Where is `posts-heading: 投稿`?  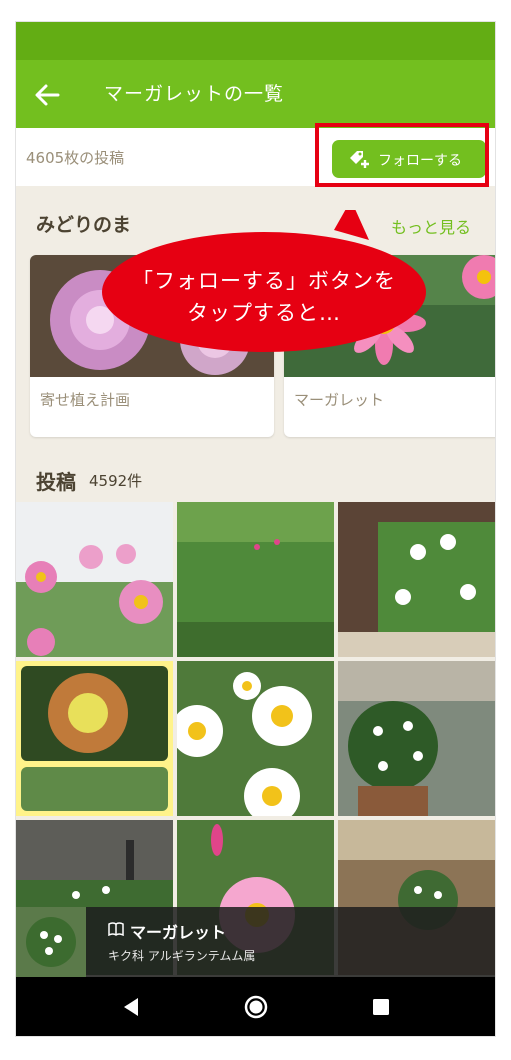 posts-heading: 投稿 is located at coordinates (56, 482).